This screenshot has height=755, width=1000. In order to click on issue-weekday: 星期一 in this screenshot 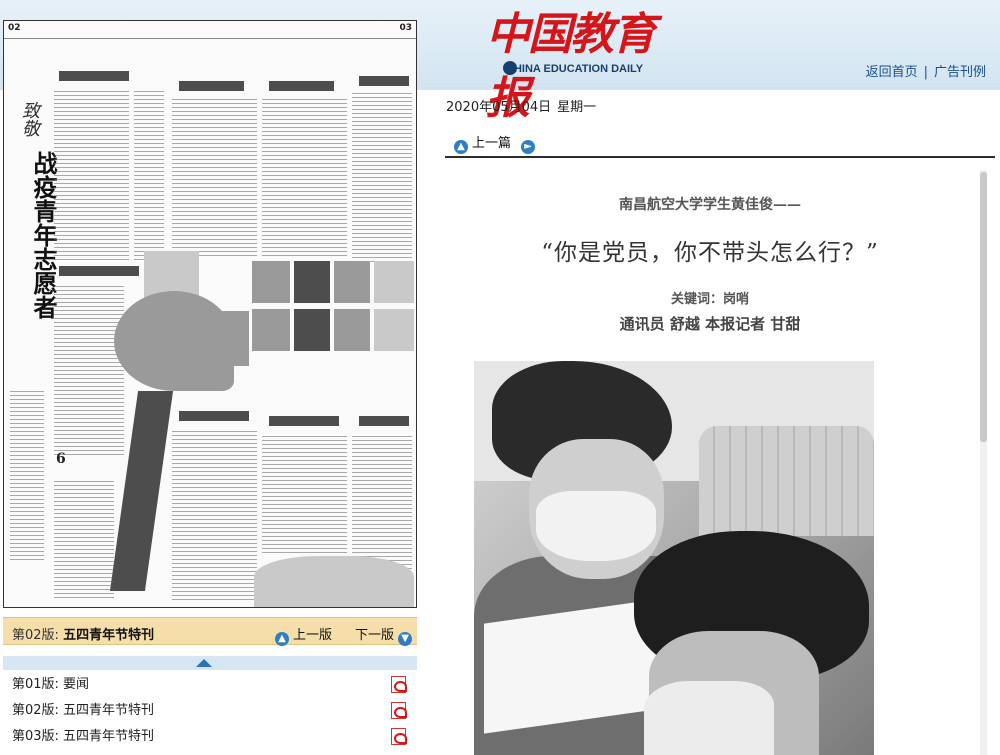, I will do `click(577, 107)`.